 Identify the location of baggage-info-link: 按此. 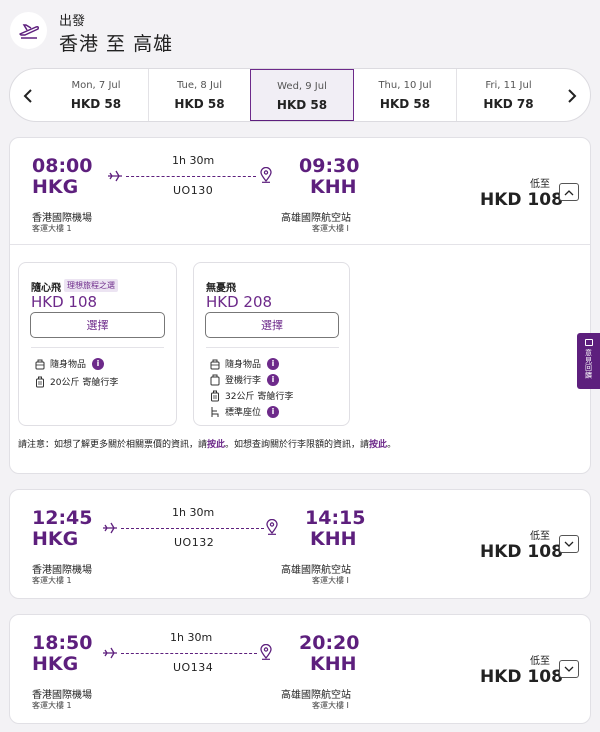
(378, 445).